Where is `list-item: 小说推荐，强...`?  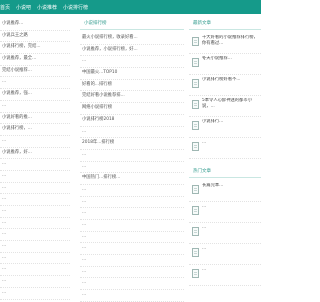 list-item: 小说推荐，强... is located at coordinates (35, 95).